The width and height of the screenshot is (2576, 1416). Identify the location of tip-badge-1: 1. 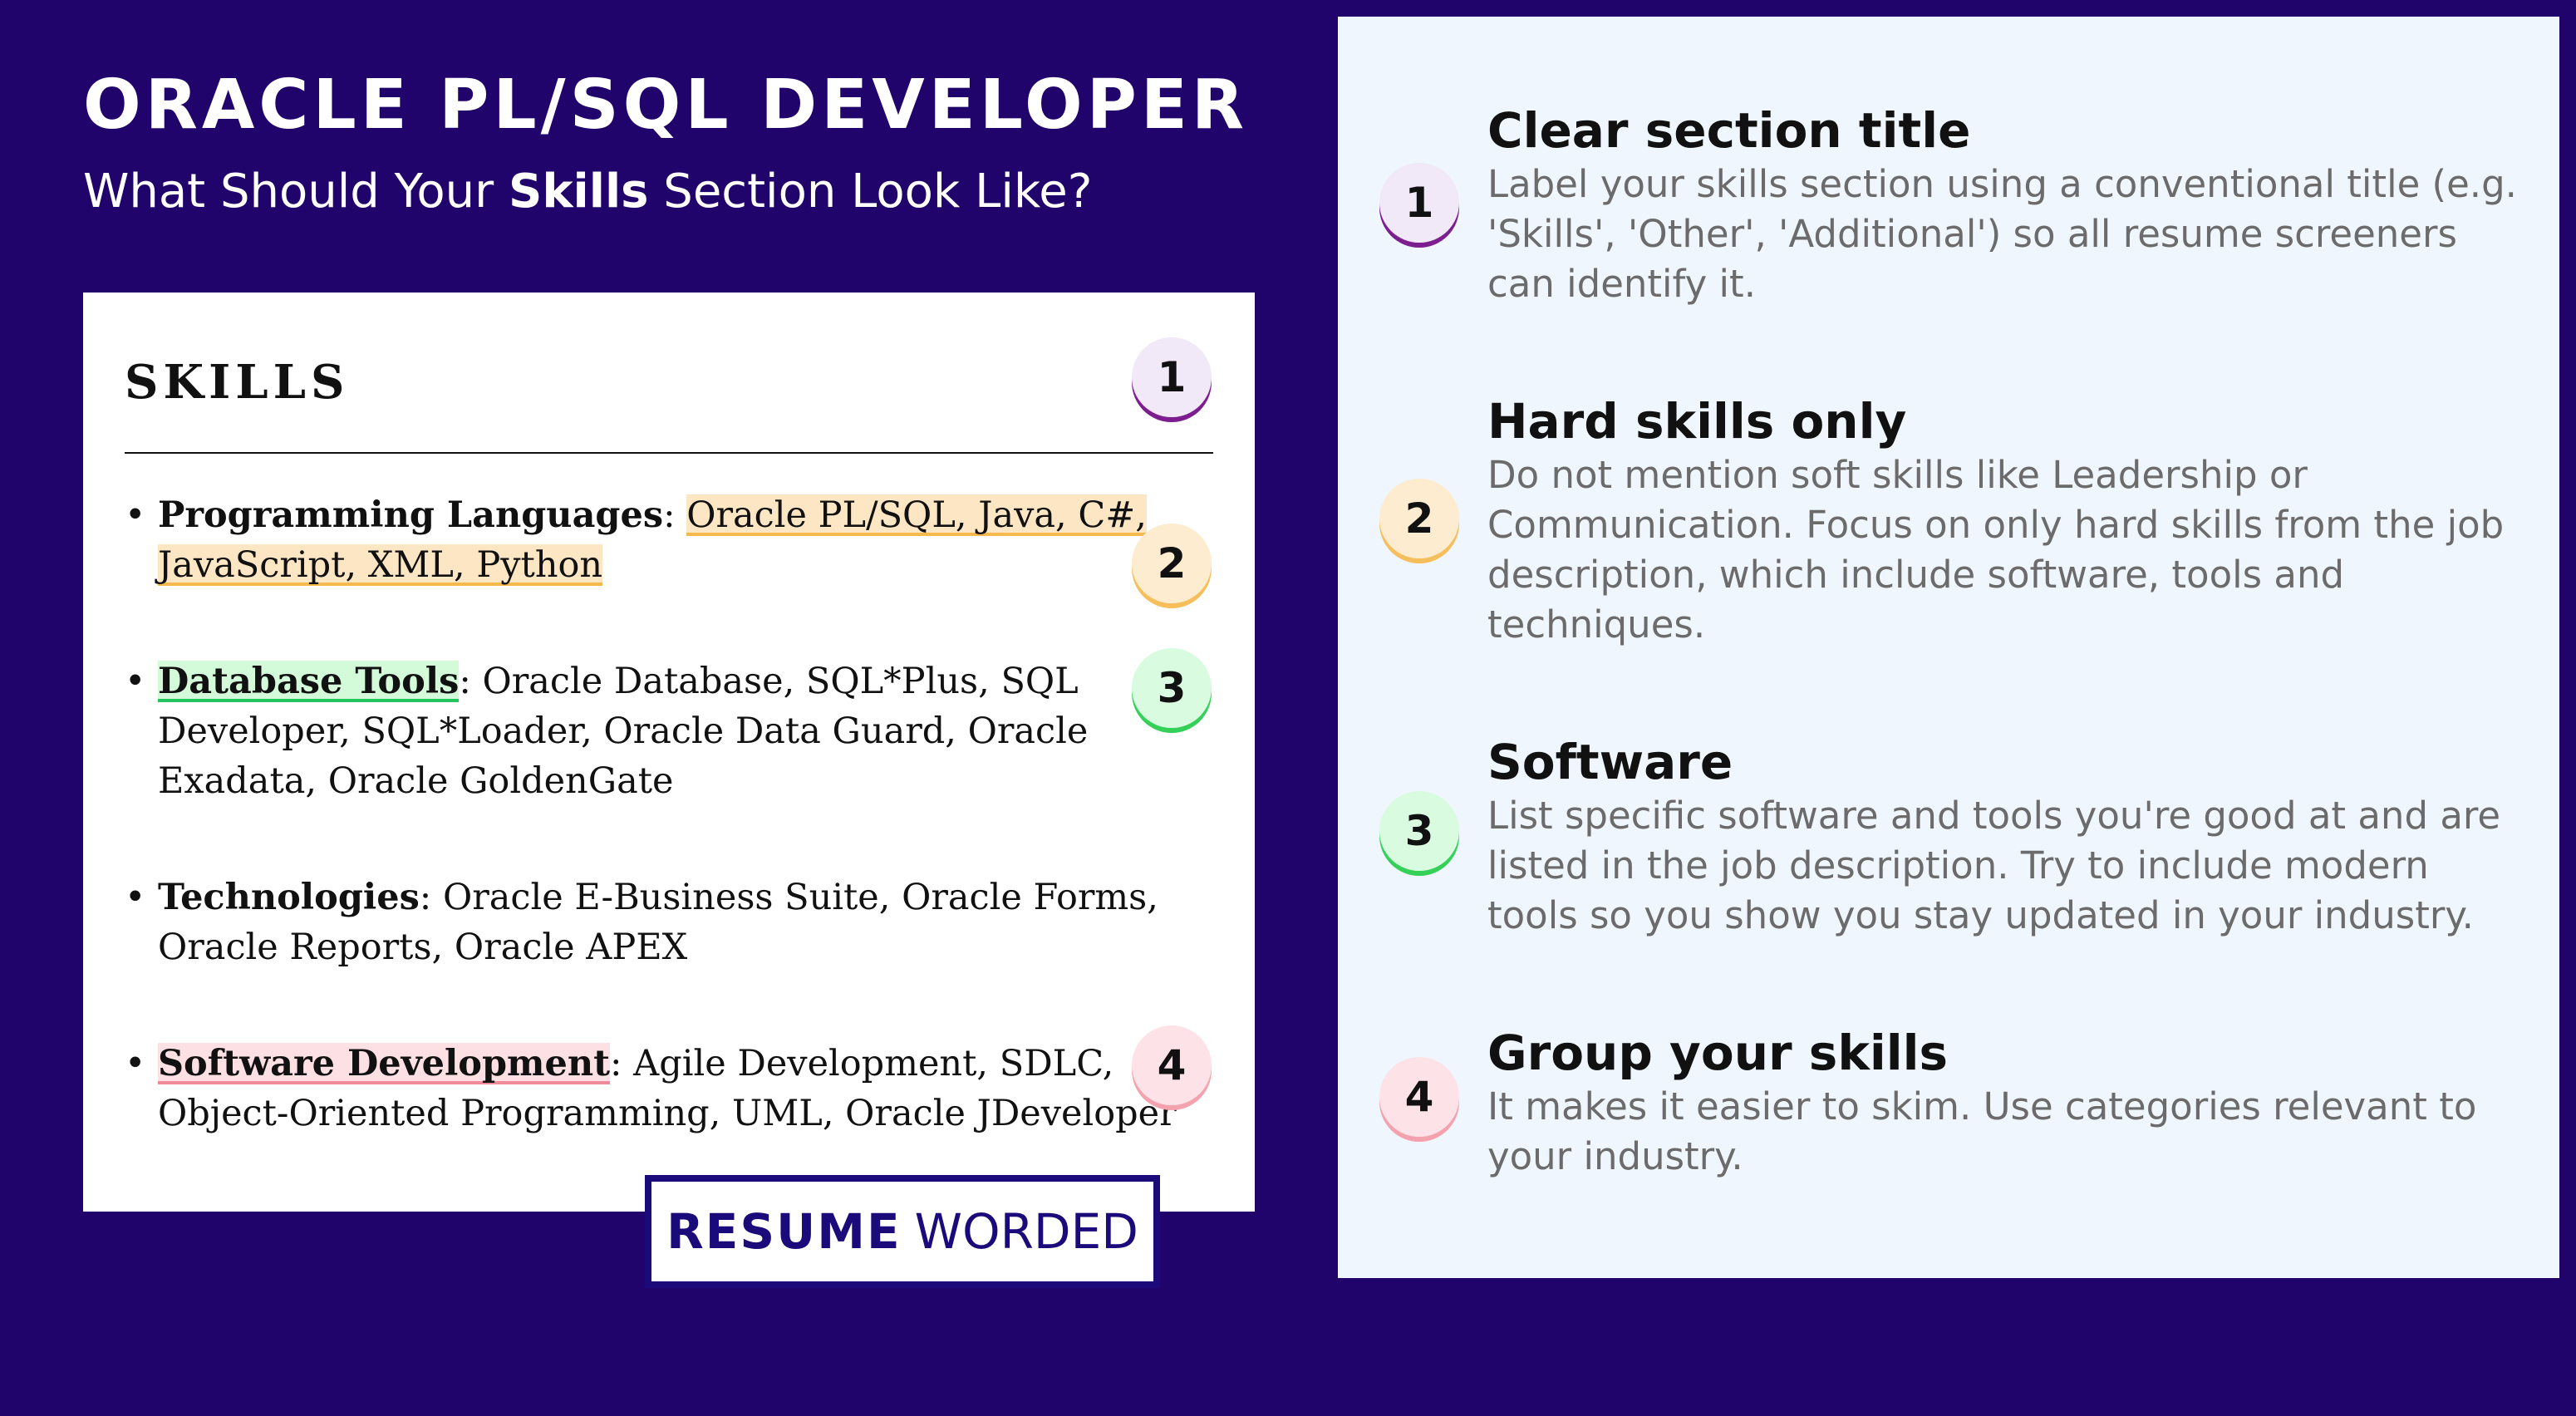
(1419, 203).